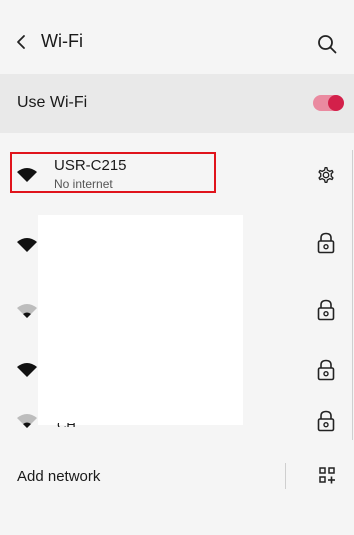 Image resolution: width=354 pixels, height=535 pixels. Describe the element at coordinates (285, 476) in the screenshot. I see `divider` at that location.